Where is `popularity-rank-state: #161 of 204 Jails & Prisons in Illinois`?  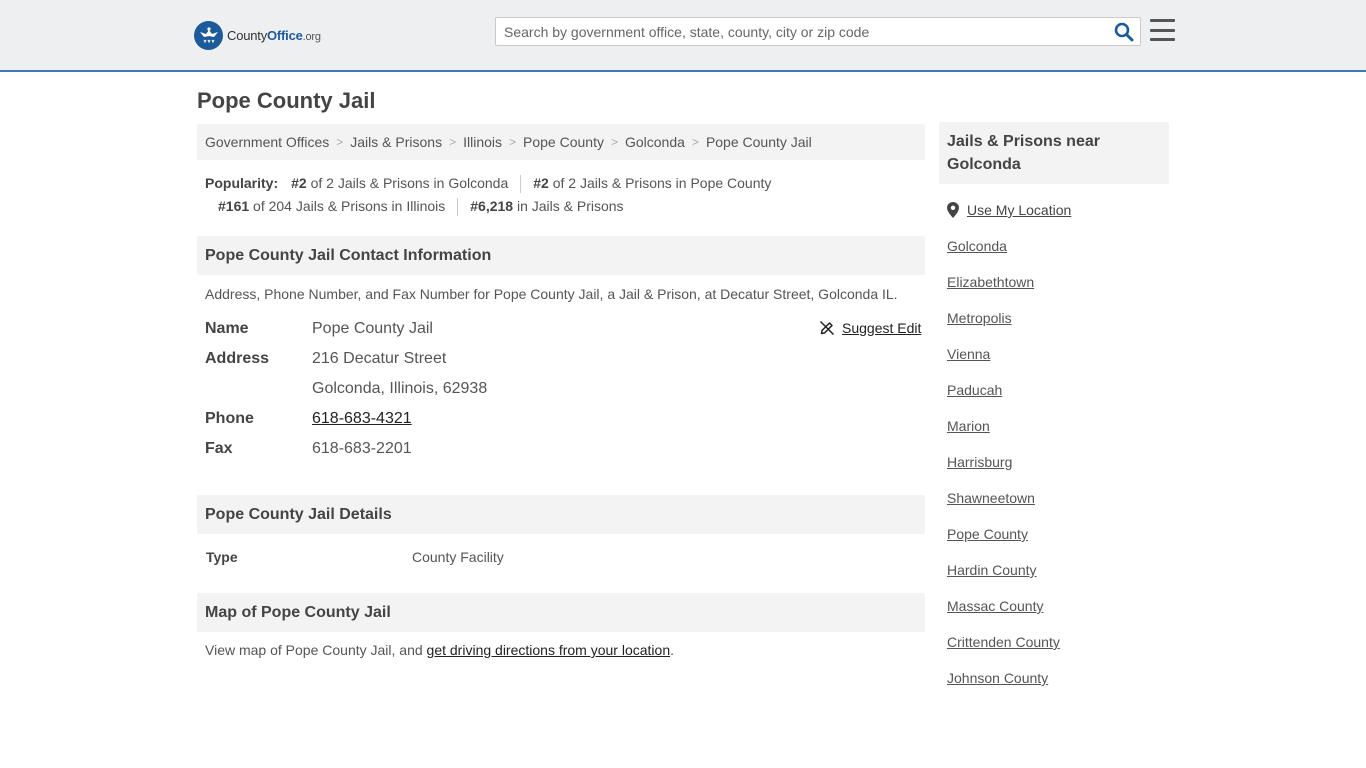
popularity-rank-state: #161 of 204 Jails & Prisons in Illinois is located at coordinates (332, 206).